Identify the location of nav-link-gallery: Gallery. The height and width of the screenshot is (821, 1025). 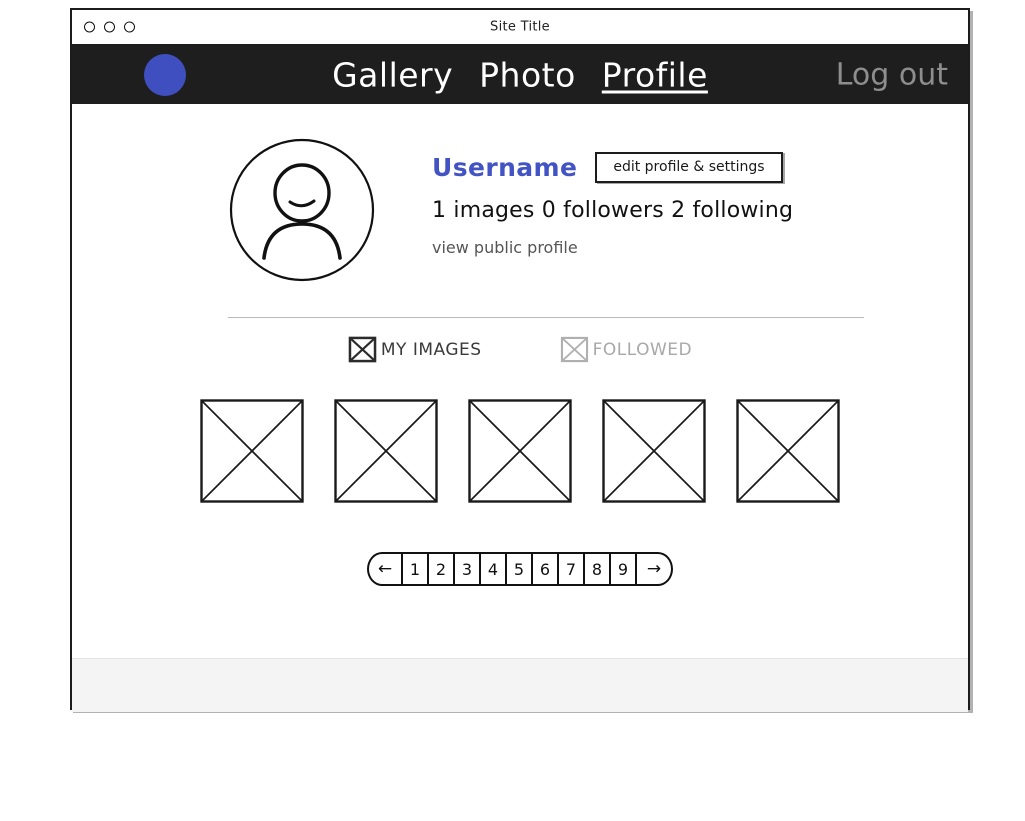
(392, 75).